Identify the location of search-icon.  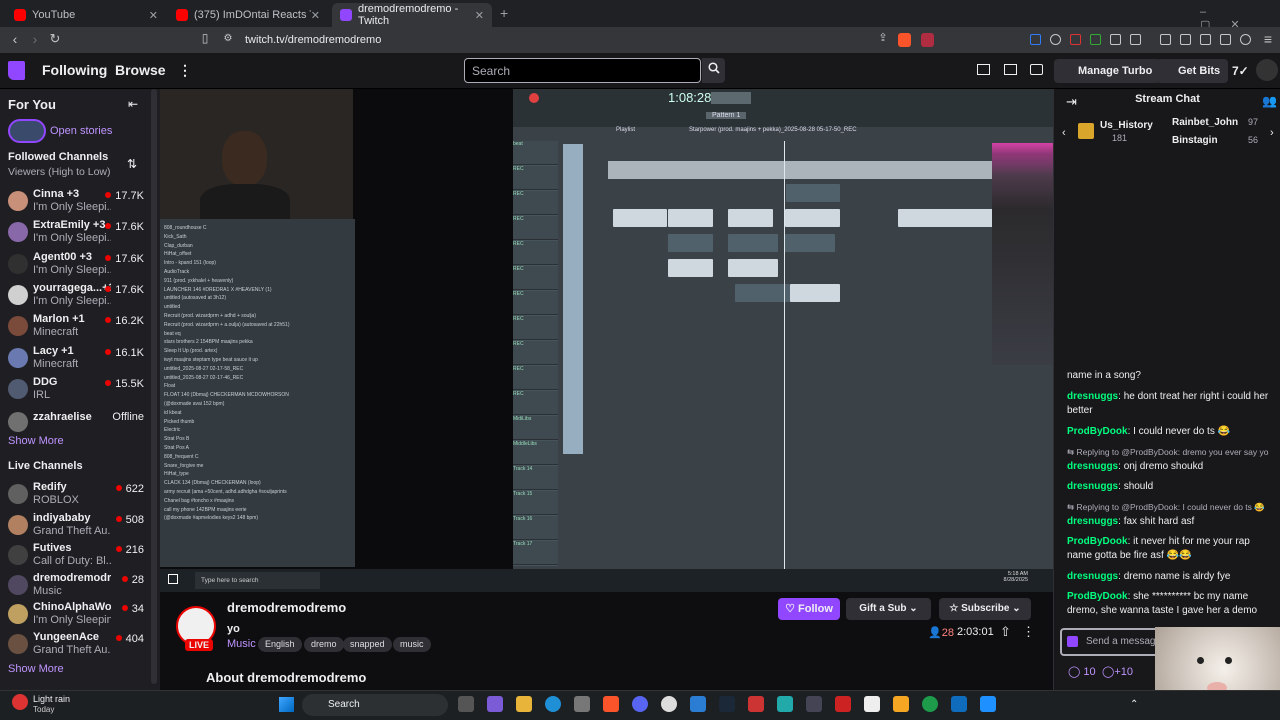
(713, 70).